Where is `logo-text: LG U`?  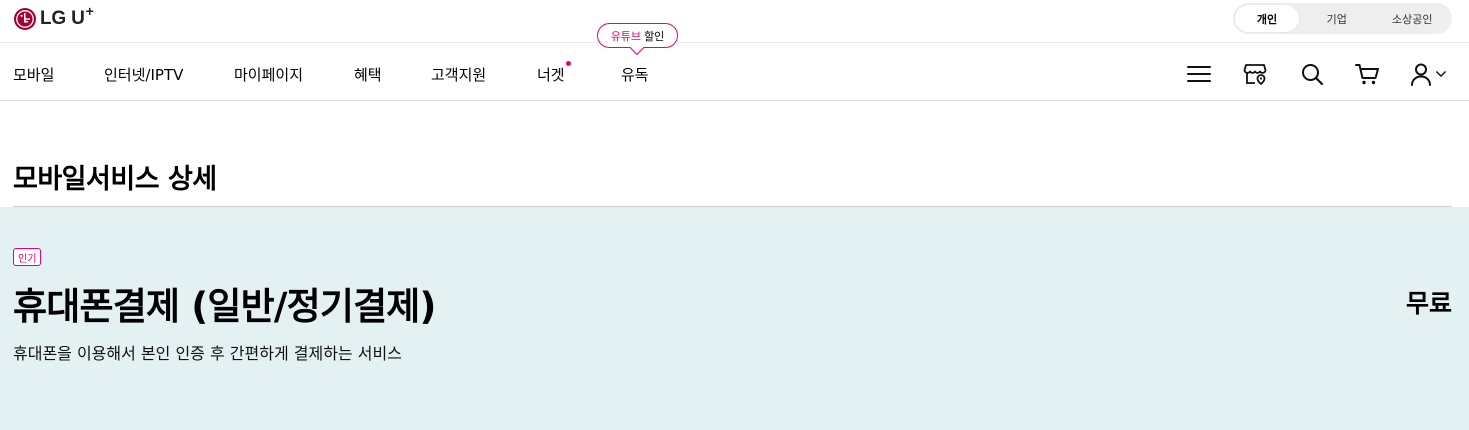 logo-text: LG U is located at coordinates (62, 18).